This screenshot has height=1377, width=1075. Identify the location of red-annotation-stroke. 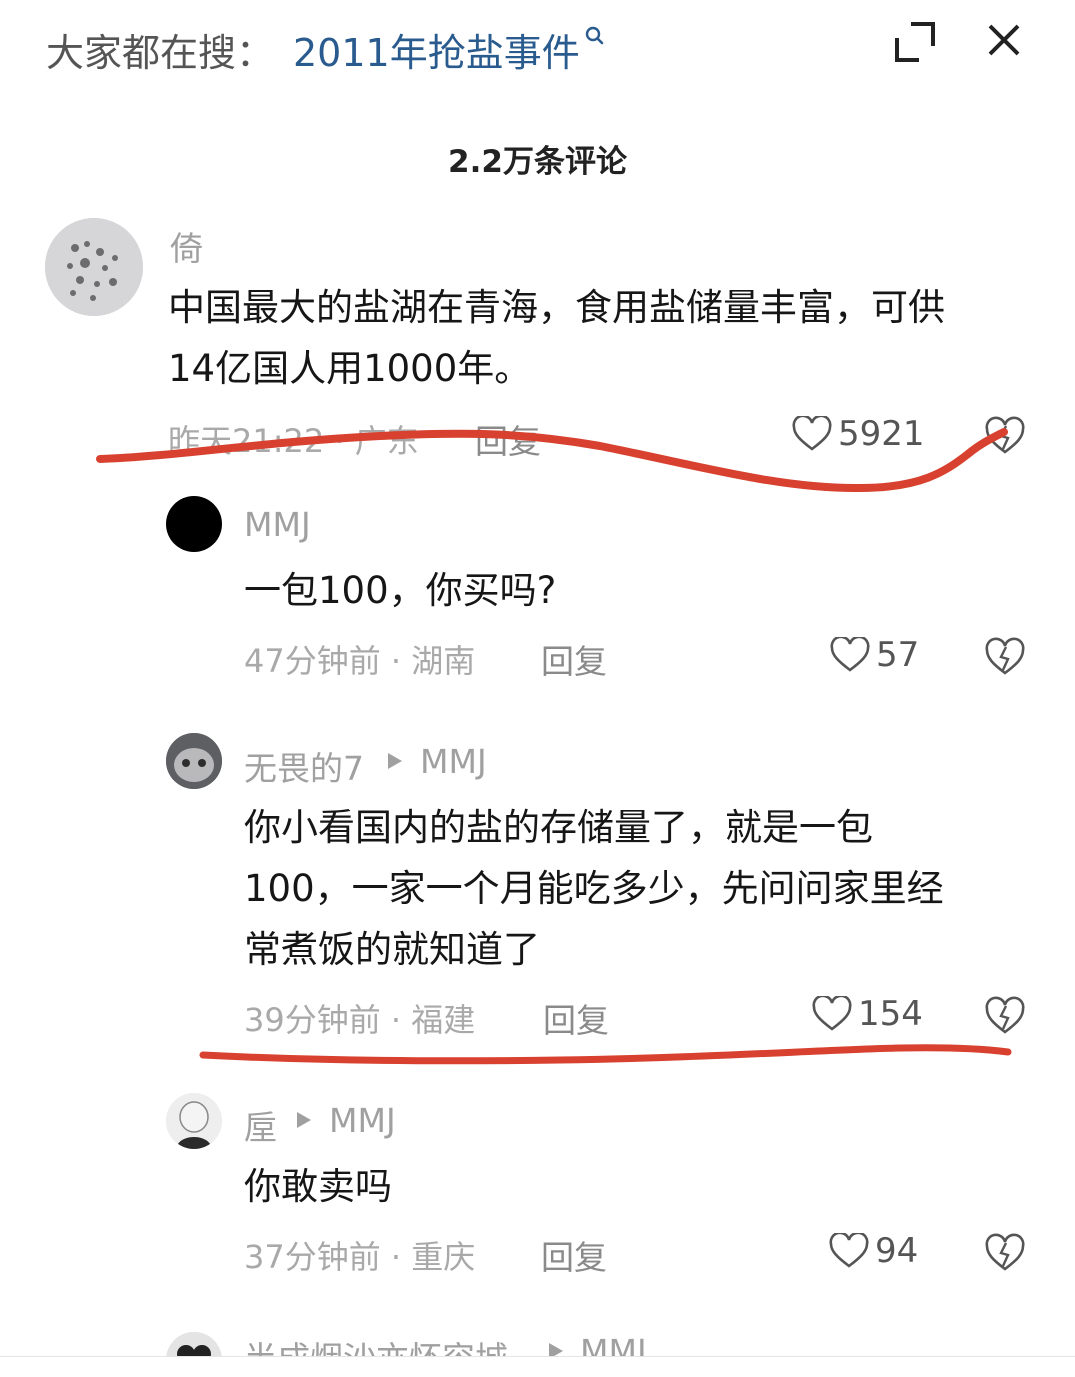
(605, 1054).